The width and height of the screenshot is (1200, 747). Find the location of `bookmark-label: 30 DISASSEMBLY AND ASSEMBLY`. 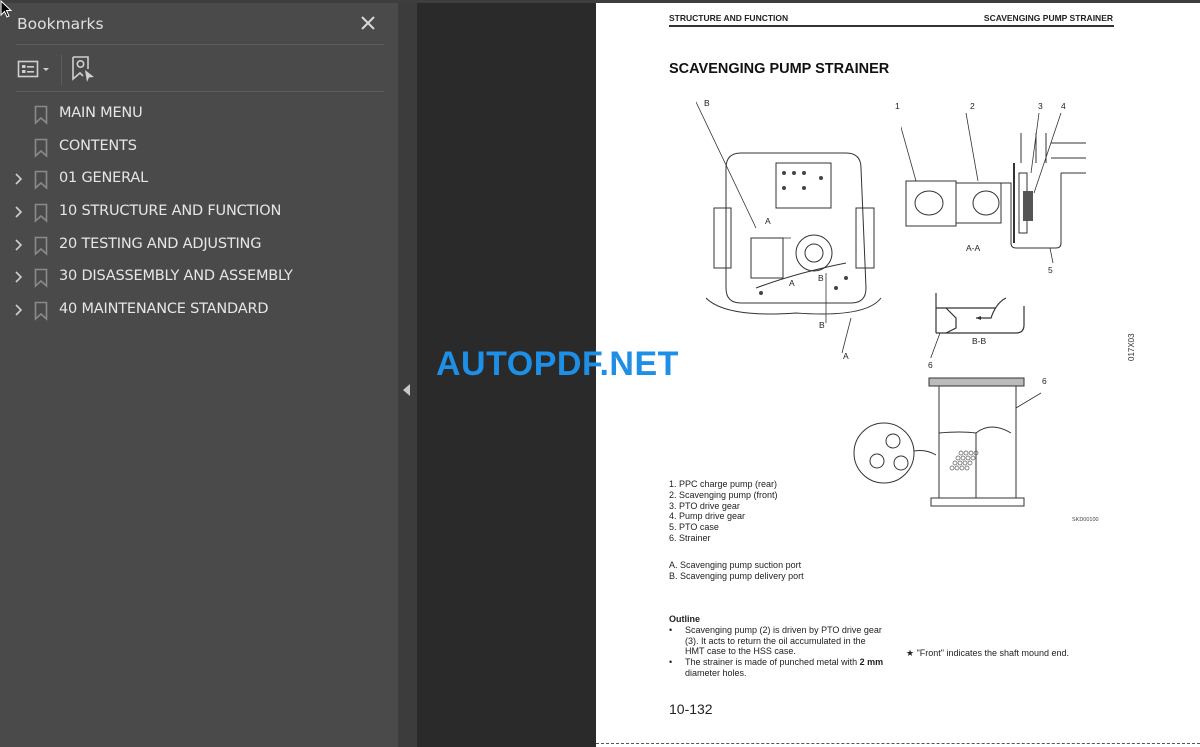

bookmark-label: 30 DISASSEMBLY AND ASSEMBLY is located at coordinates (176, 276).